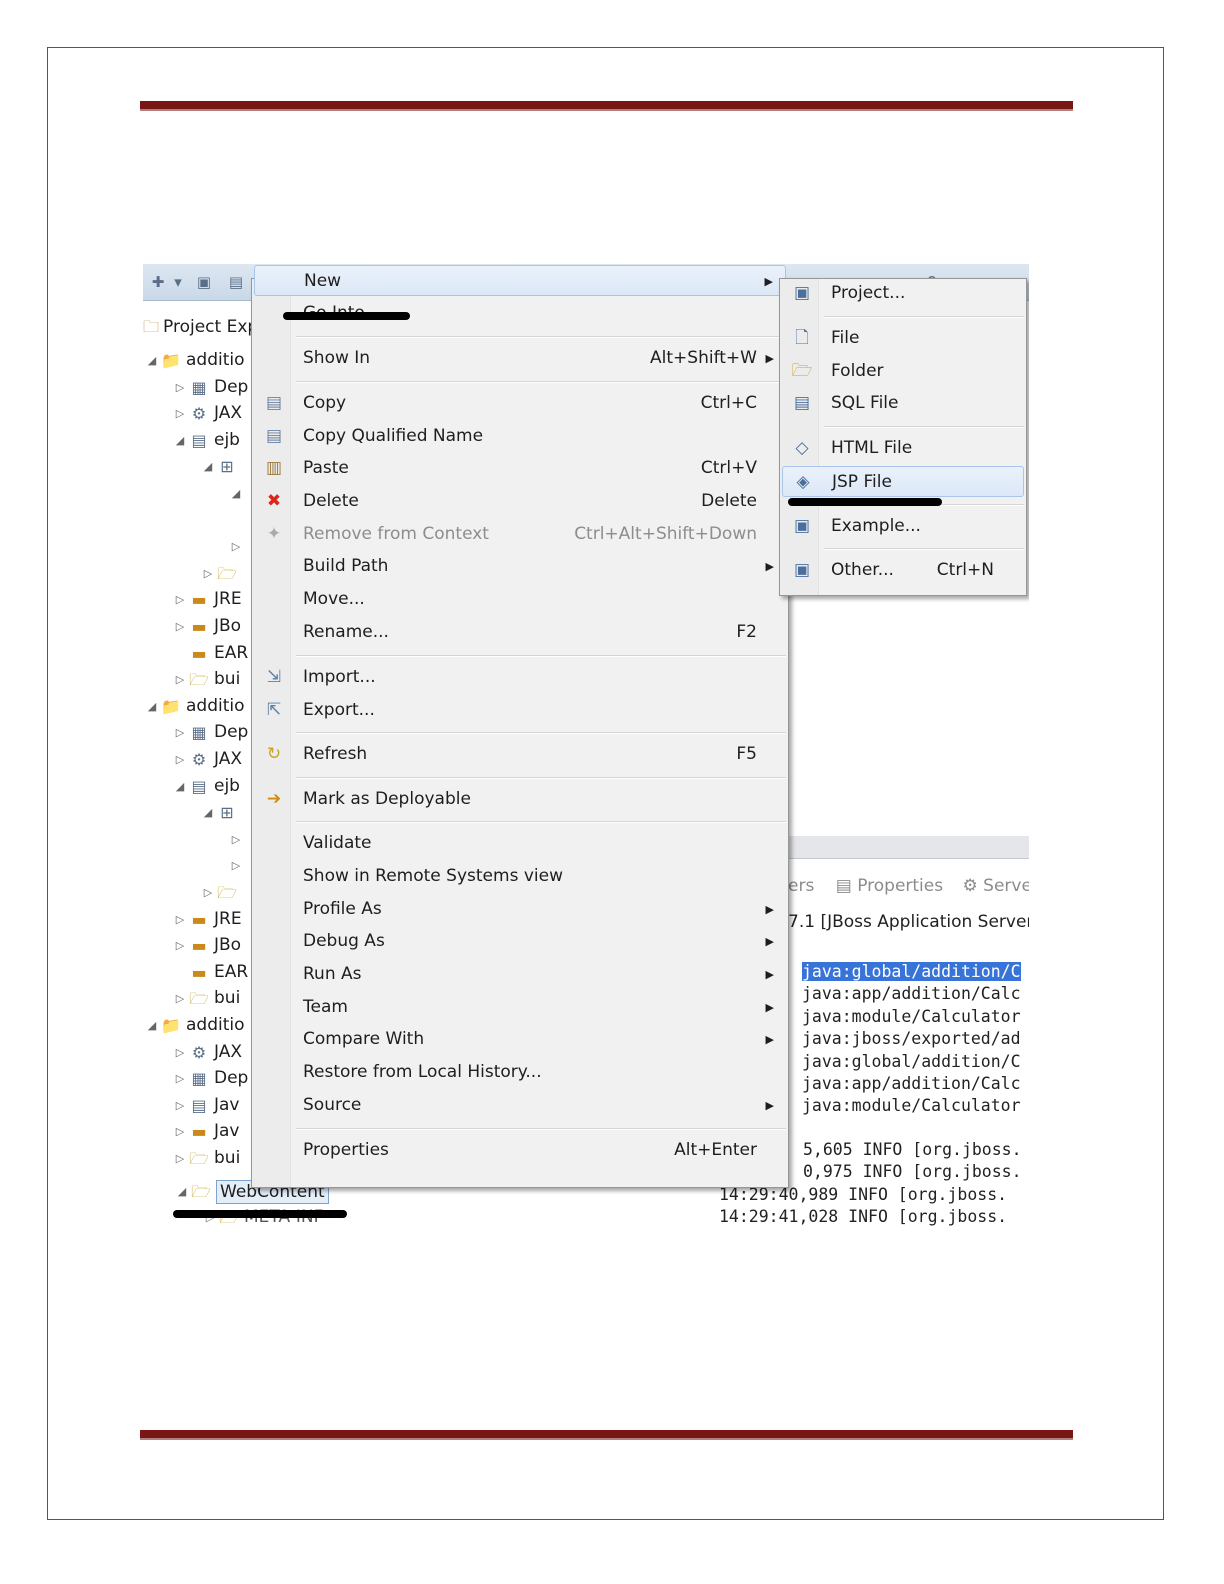  Describe the element at coordinates (520, 534) in the screenshot. I see `menu-item-remove-from-context: ✦ Remove from Context Ctrl+Alt+Shift+Down` at that location.